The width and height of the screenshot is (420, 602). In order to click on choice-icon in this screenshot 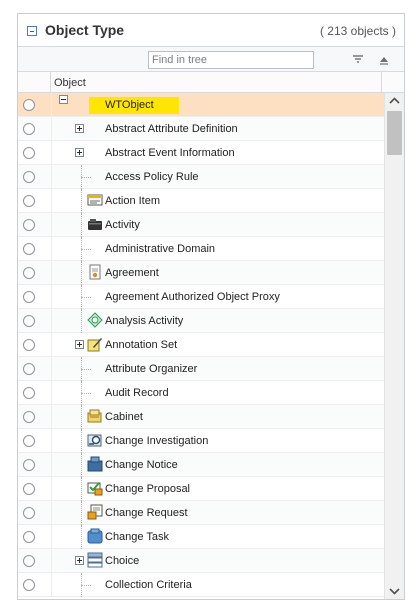, I will do `click(95, 560)`.